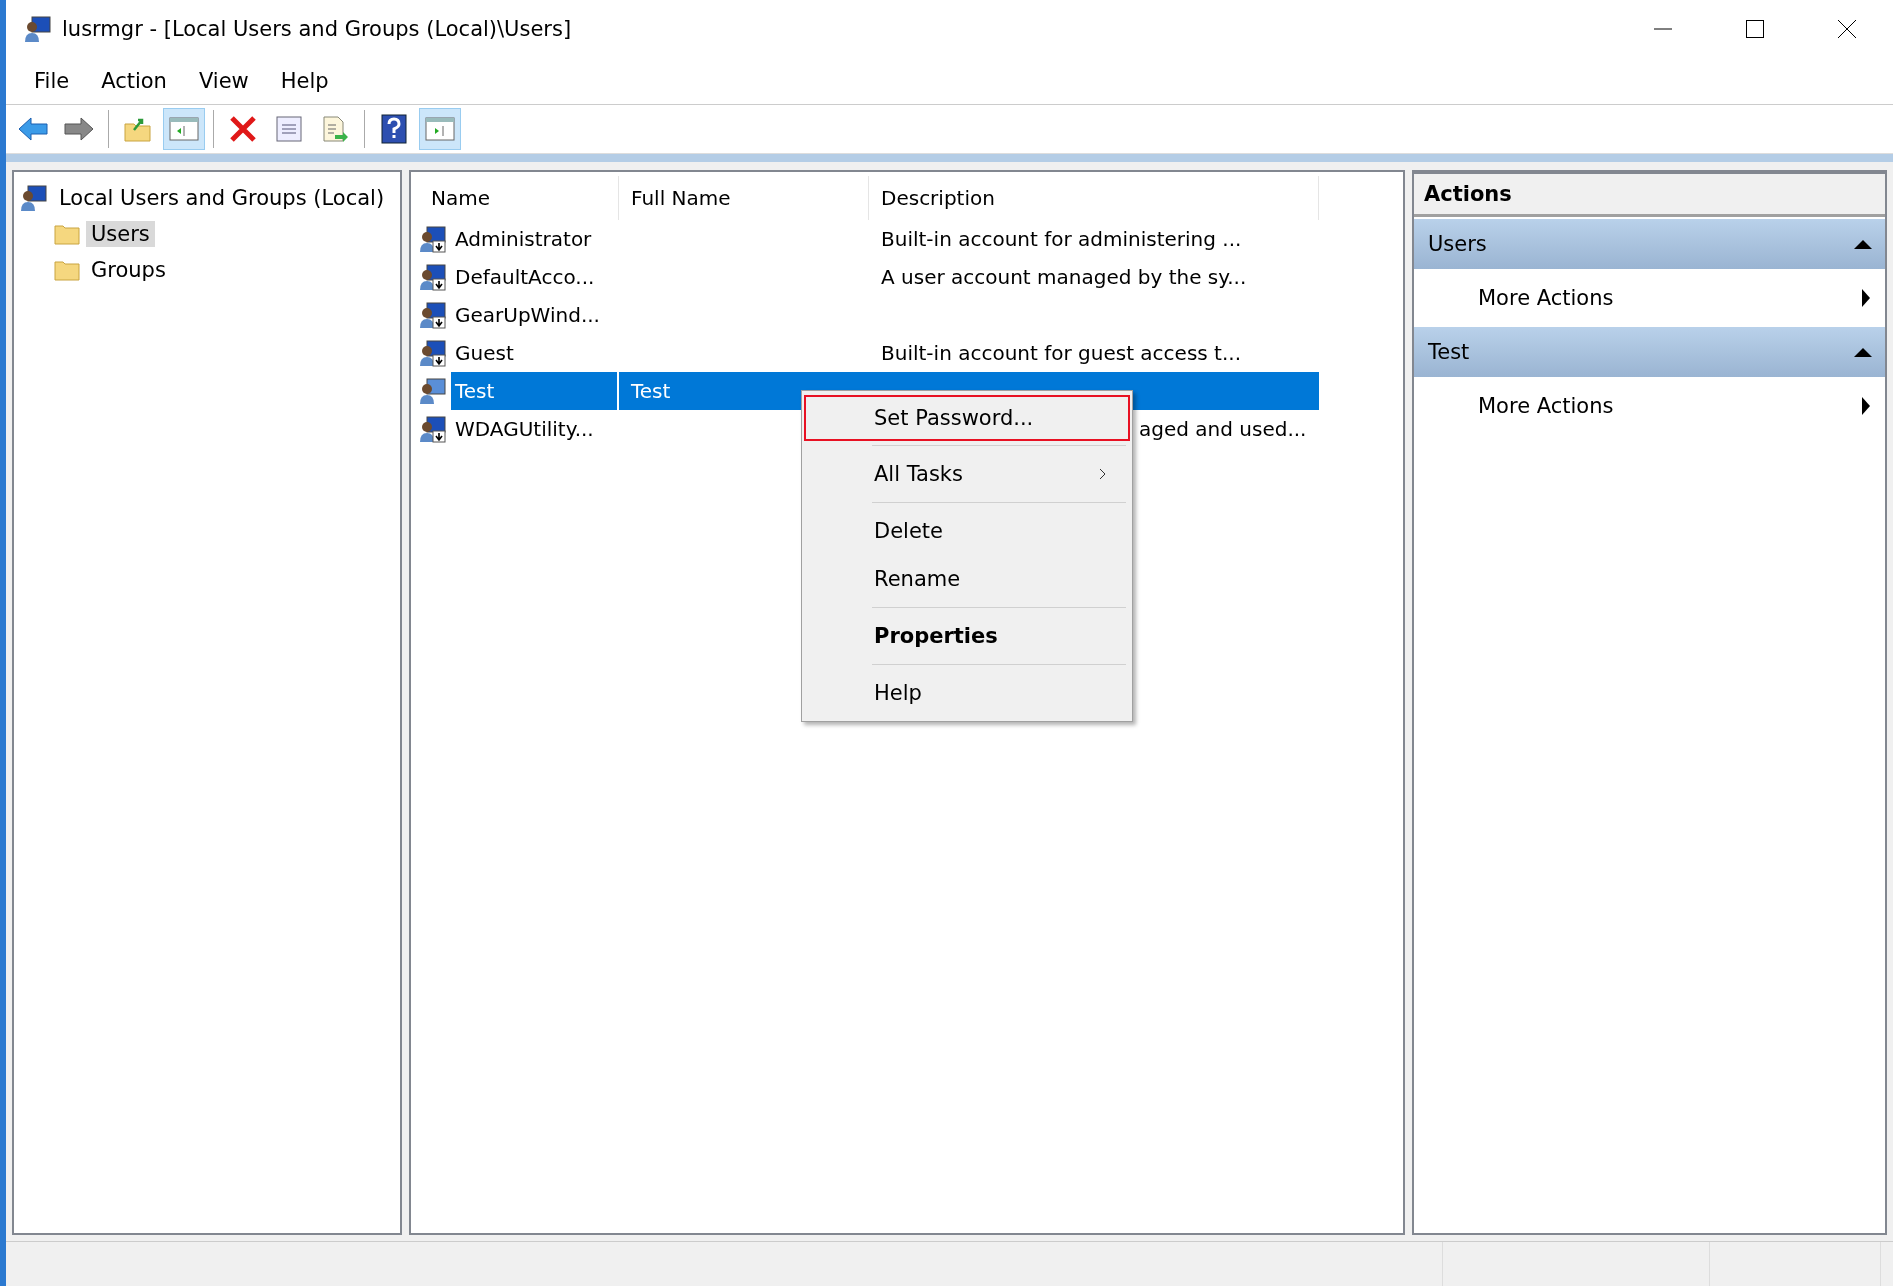 The image size is (1893, 1286). What do you see at coordinates (1103, 474) in the screenshot?
I see `chevron-right-icon` at bounding box center [1103, 474].